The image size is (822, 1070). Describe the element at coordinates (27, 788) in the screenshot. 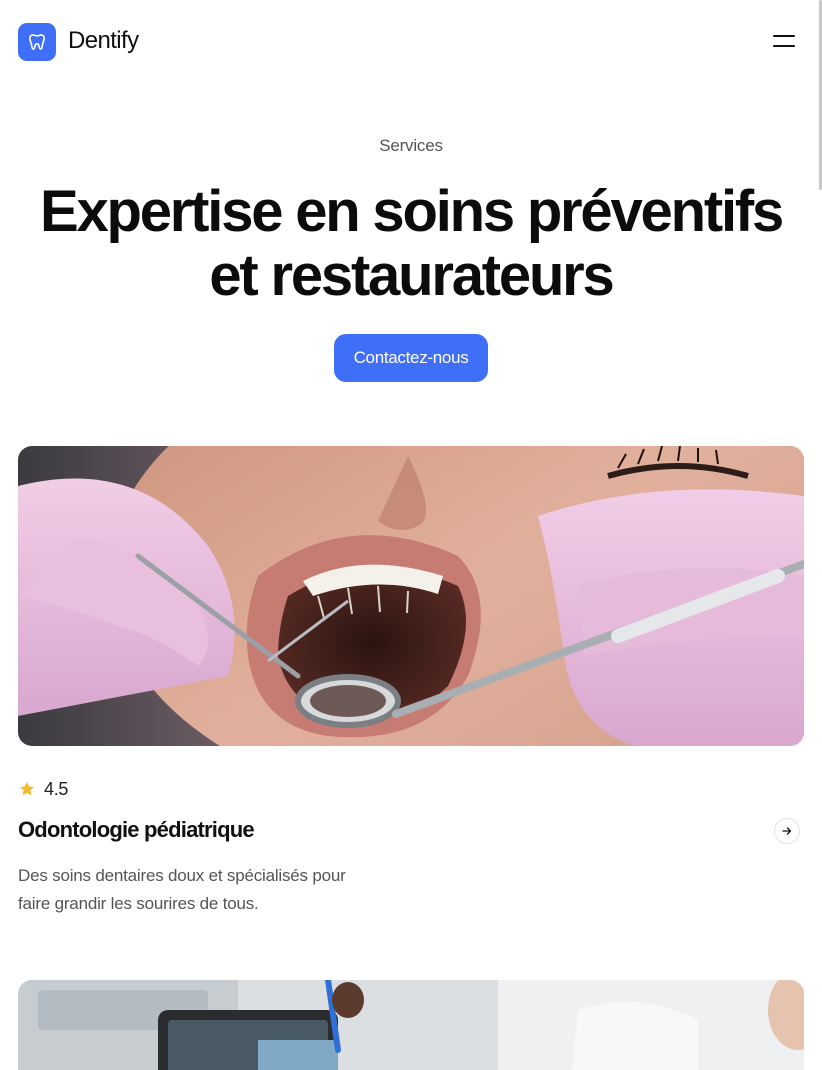

I see `star-icon` at that location.